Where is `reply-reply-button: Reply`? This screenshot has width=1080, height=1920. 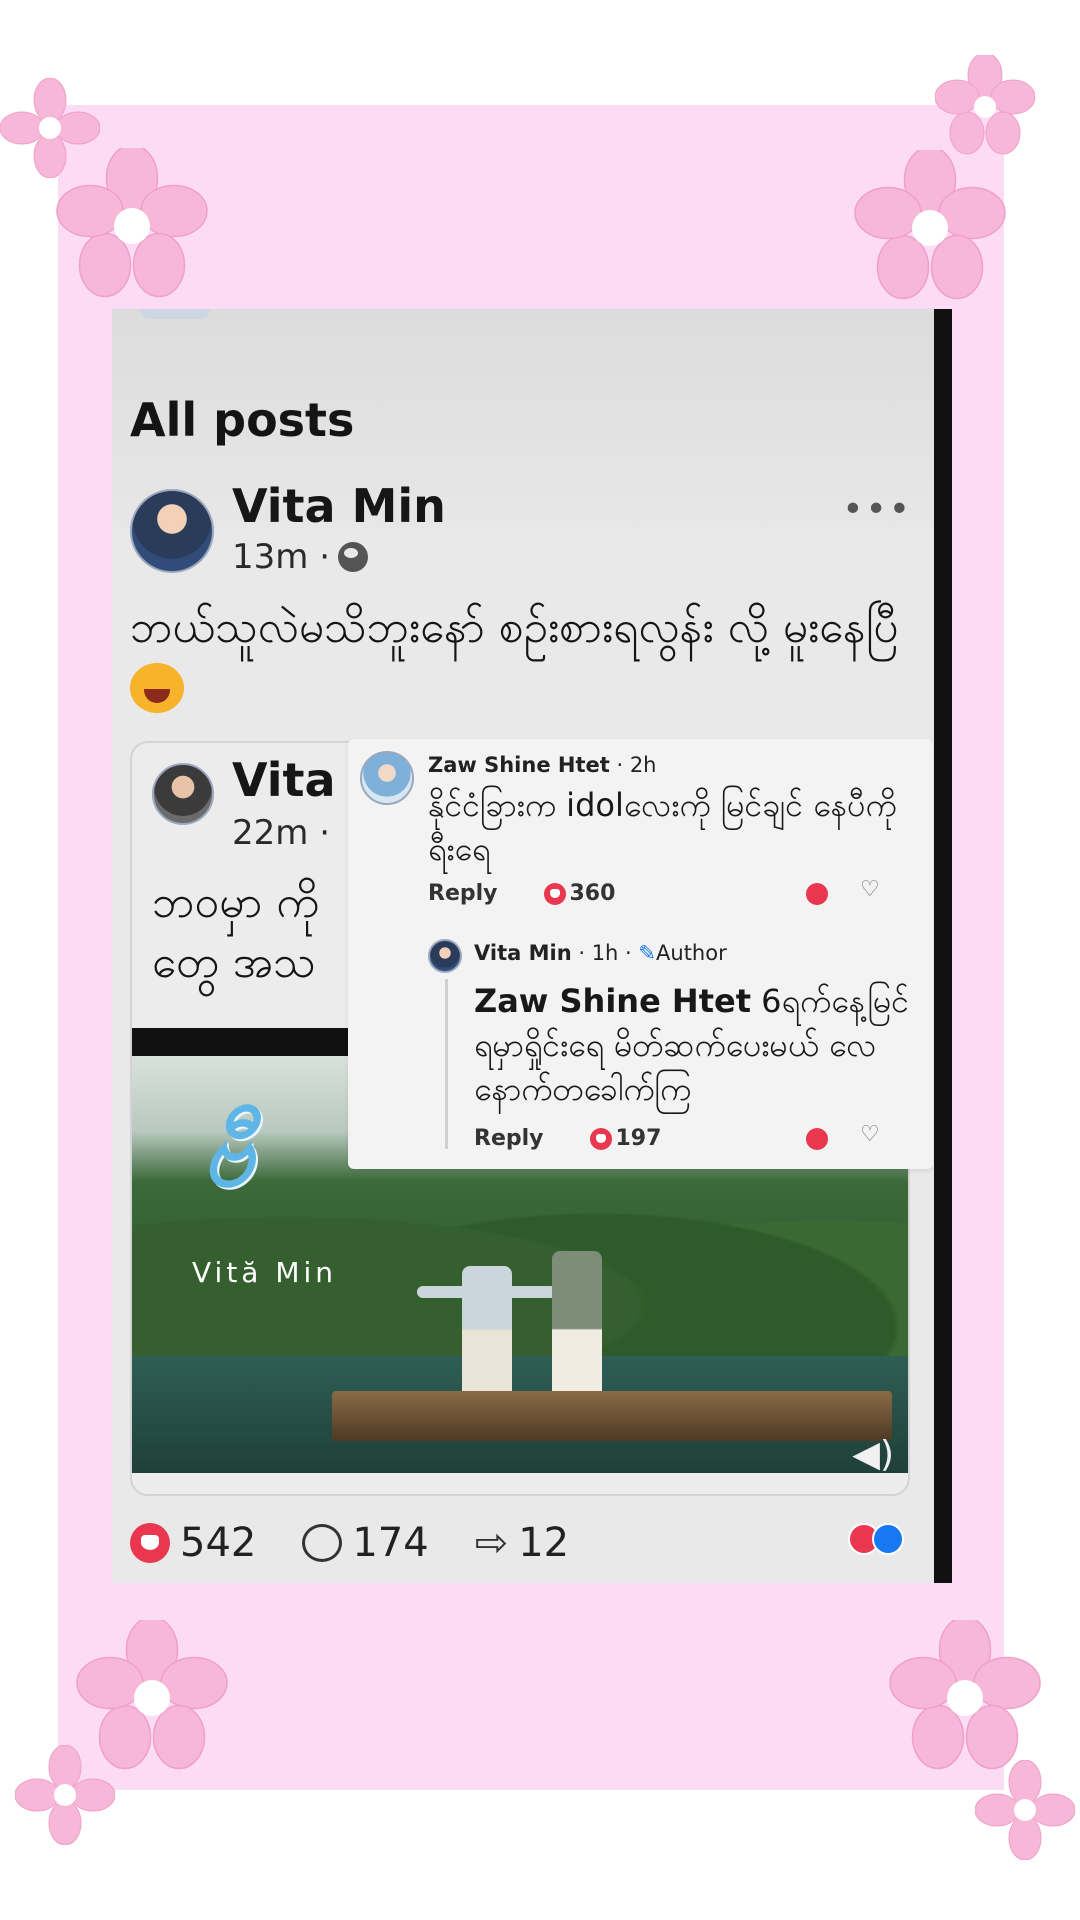 reply-reply-button: Reply is located at coordinates (509, 1138).